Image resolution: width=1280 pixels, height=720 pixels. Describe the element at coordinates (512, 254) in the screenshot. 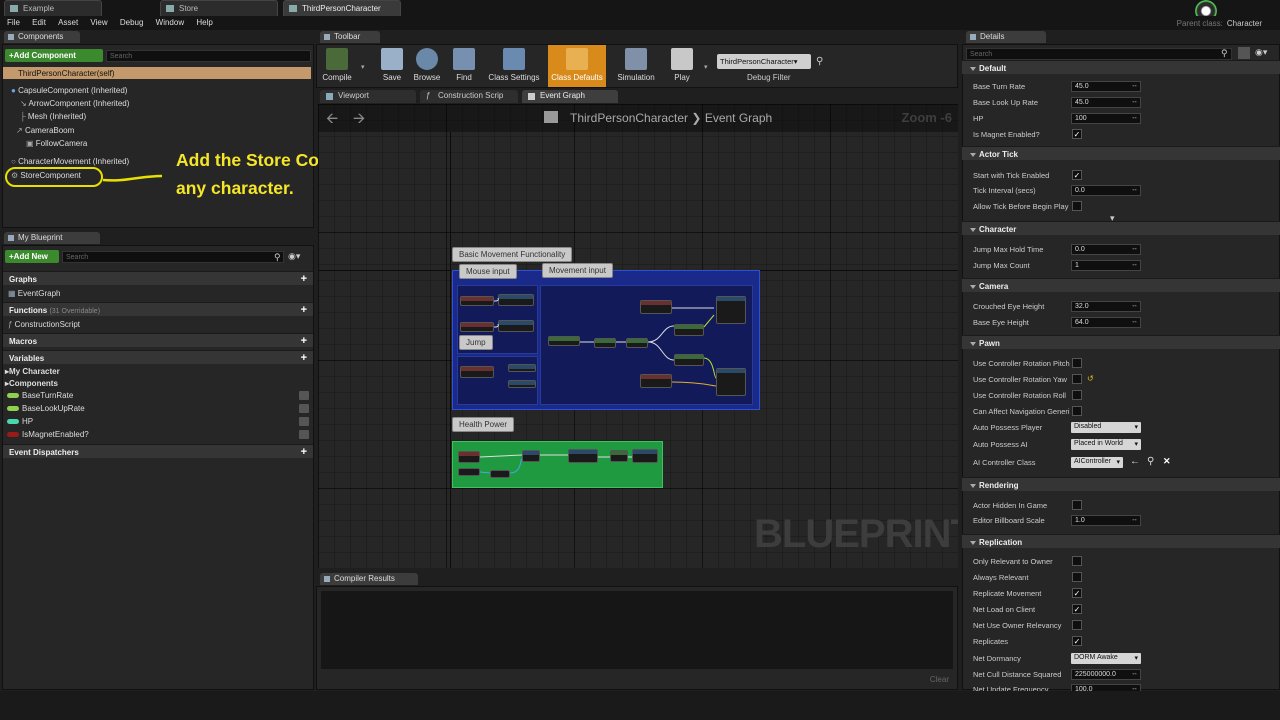

I see `comment-title-basic-movement: Basic Movement Functionality` at that location.